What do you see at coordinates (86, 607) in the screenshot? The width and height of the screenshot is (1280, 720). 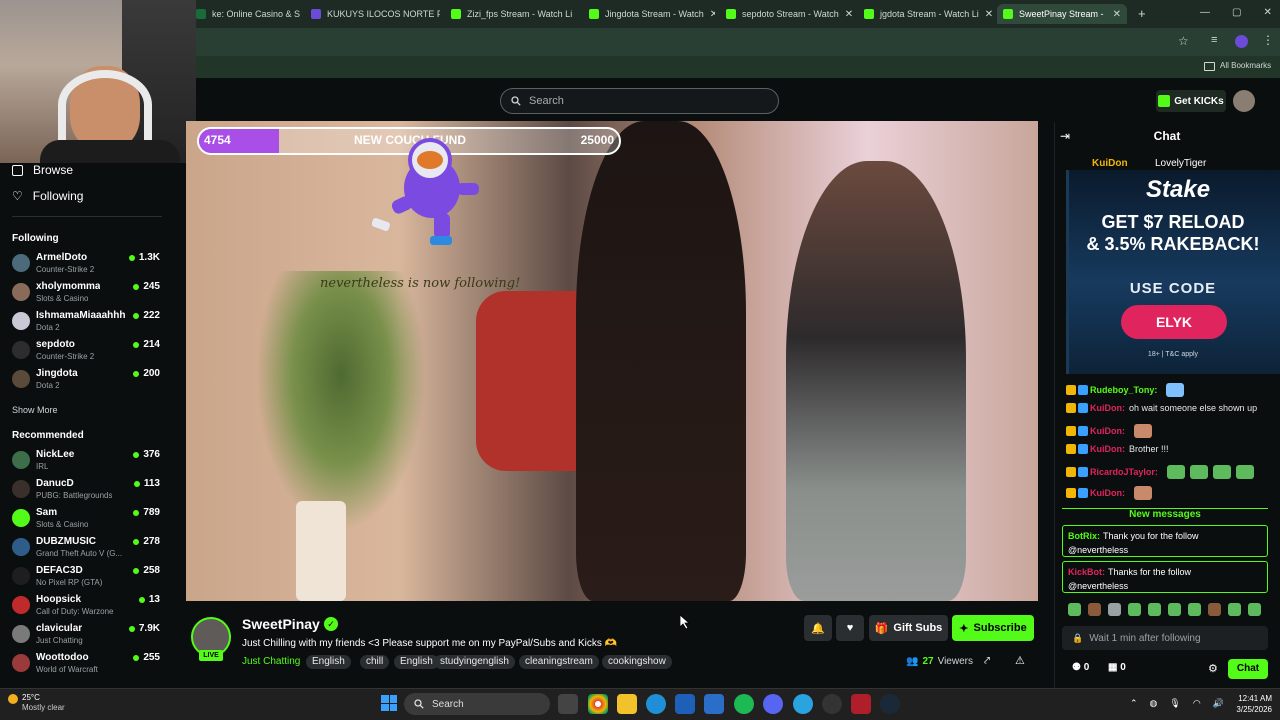 I see `channel-item: Hoopsick Call of Duty: Warzone 13` at bounding box center [86, 607].